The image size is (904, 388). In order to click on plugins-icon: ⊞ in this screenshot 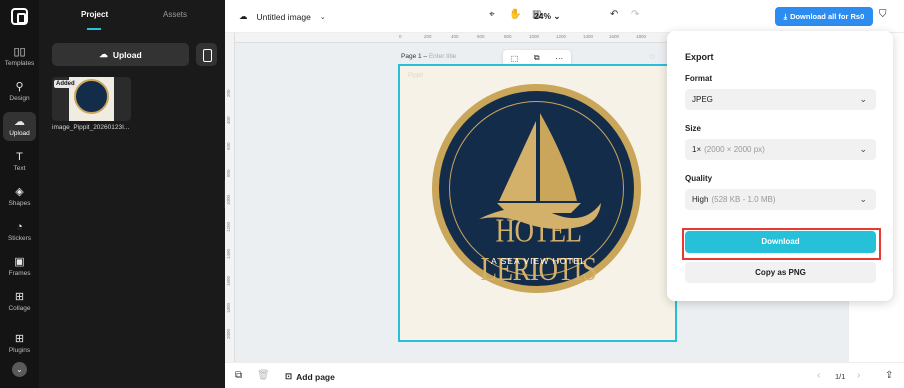, I will do `click(19, 339)`.